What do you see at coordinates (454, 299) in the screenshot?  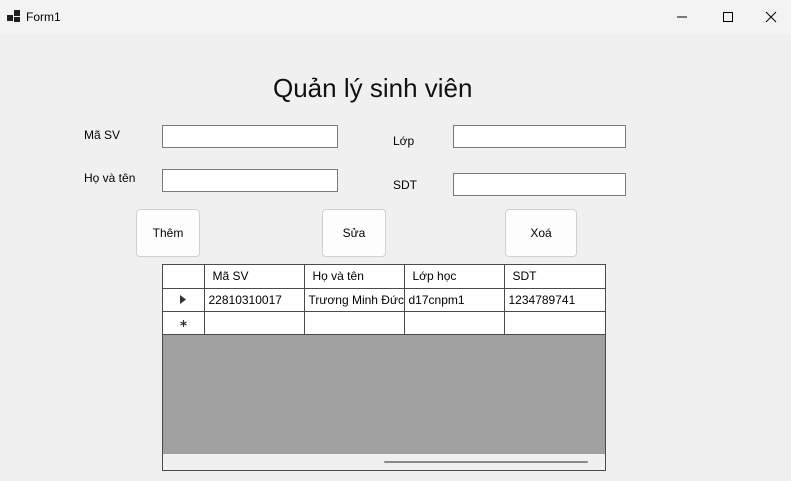 I see `cell-lop-hoc: d17cnpm1` at bounding box center [454, 299].